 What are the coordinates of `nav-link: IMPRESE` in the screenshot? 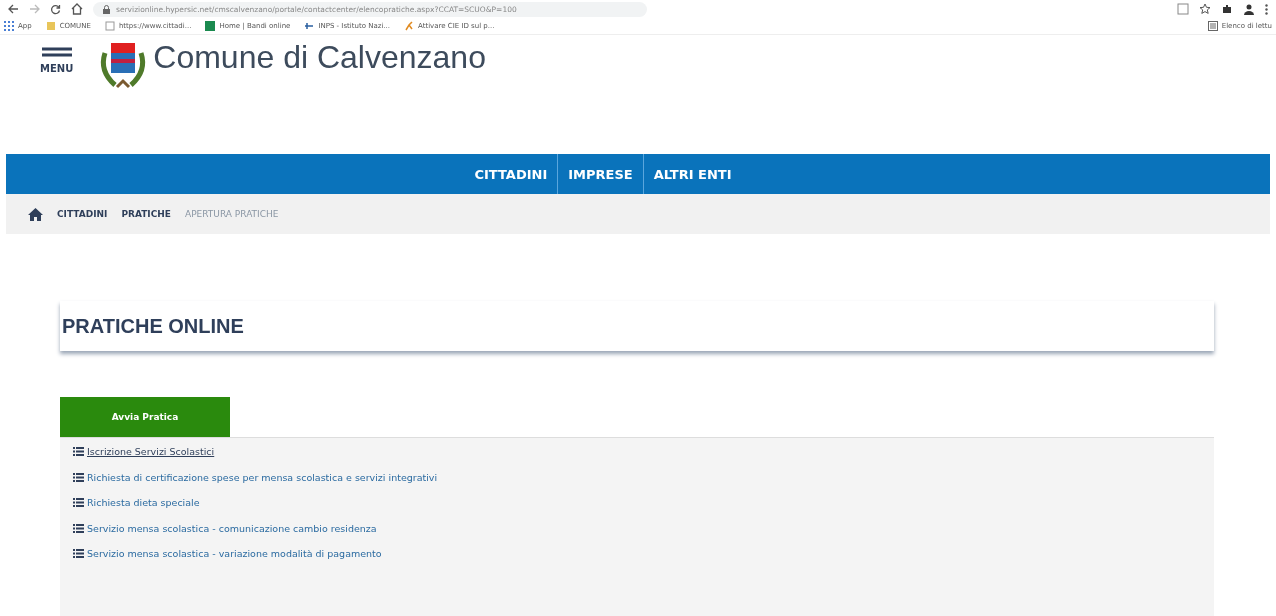 It's located at (600, 174).